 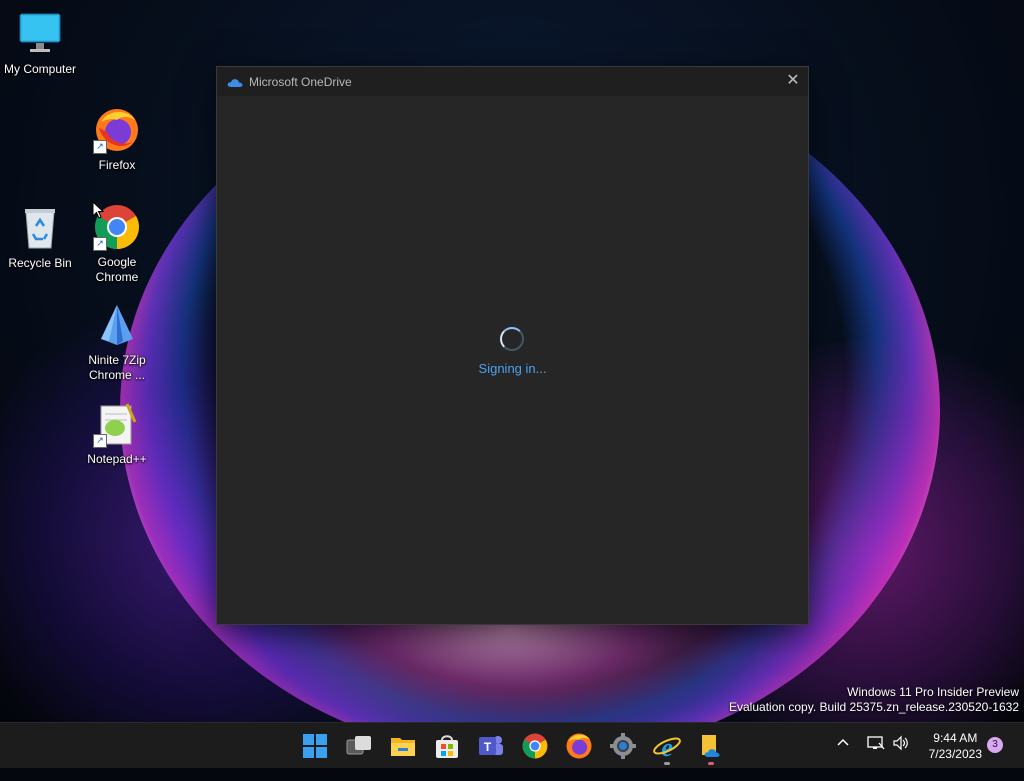 I want to click on task-view-button, so click(x=359, y=746).